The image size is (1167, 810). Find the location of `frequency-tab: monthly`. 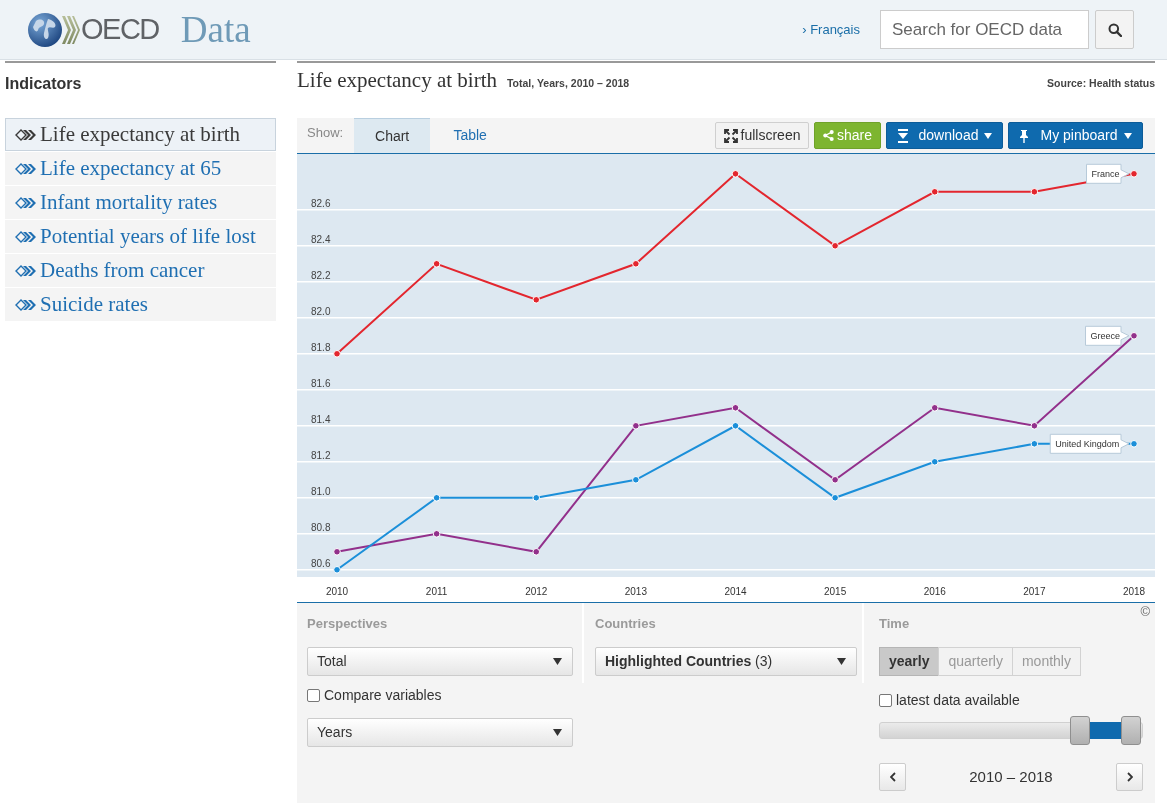

frequency-tab: monthly is located at coordinates (1046, 661).